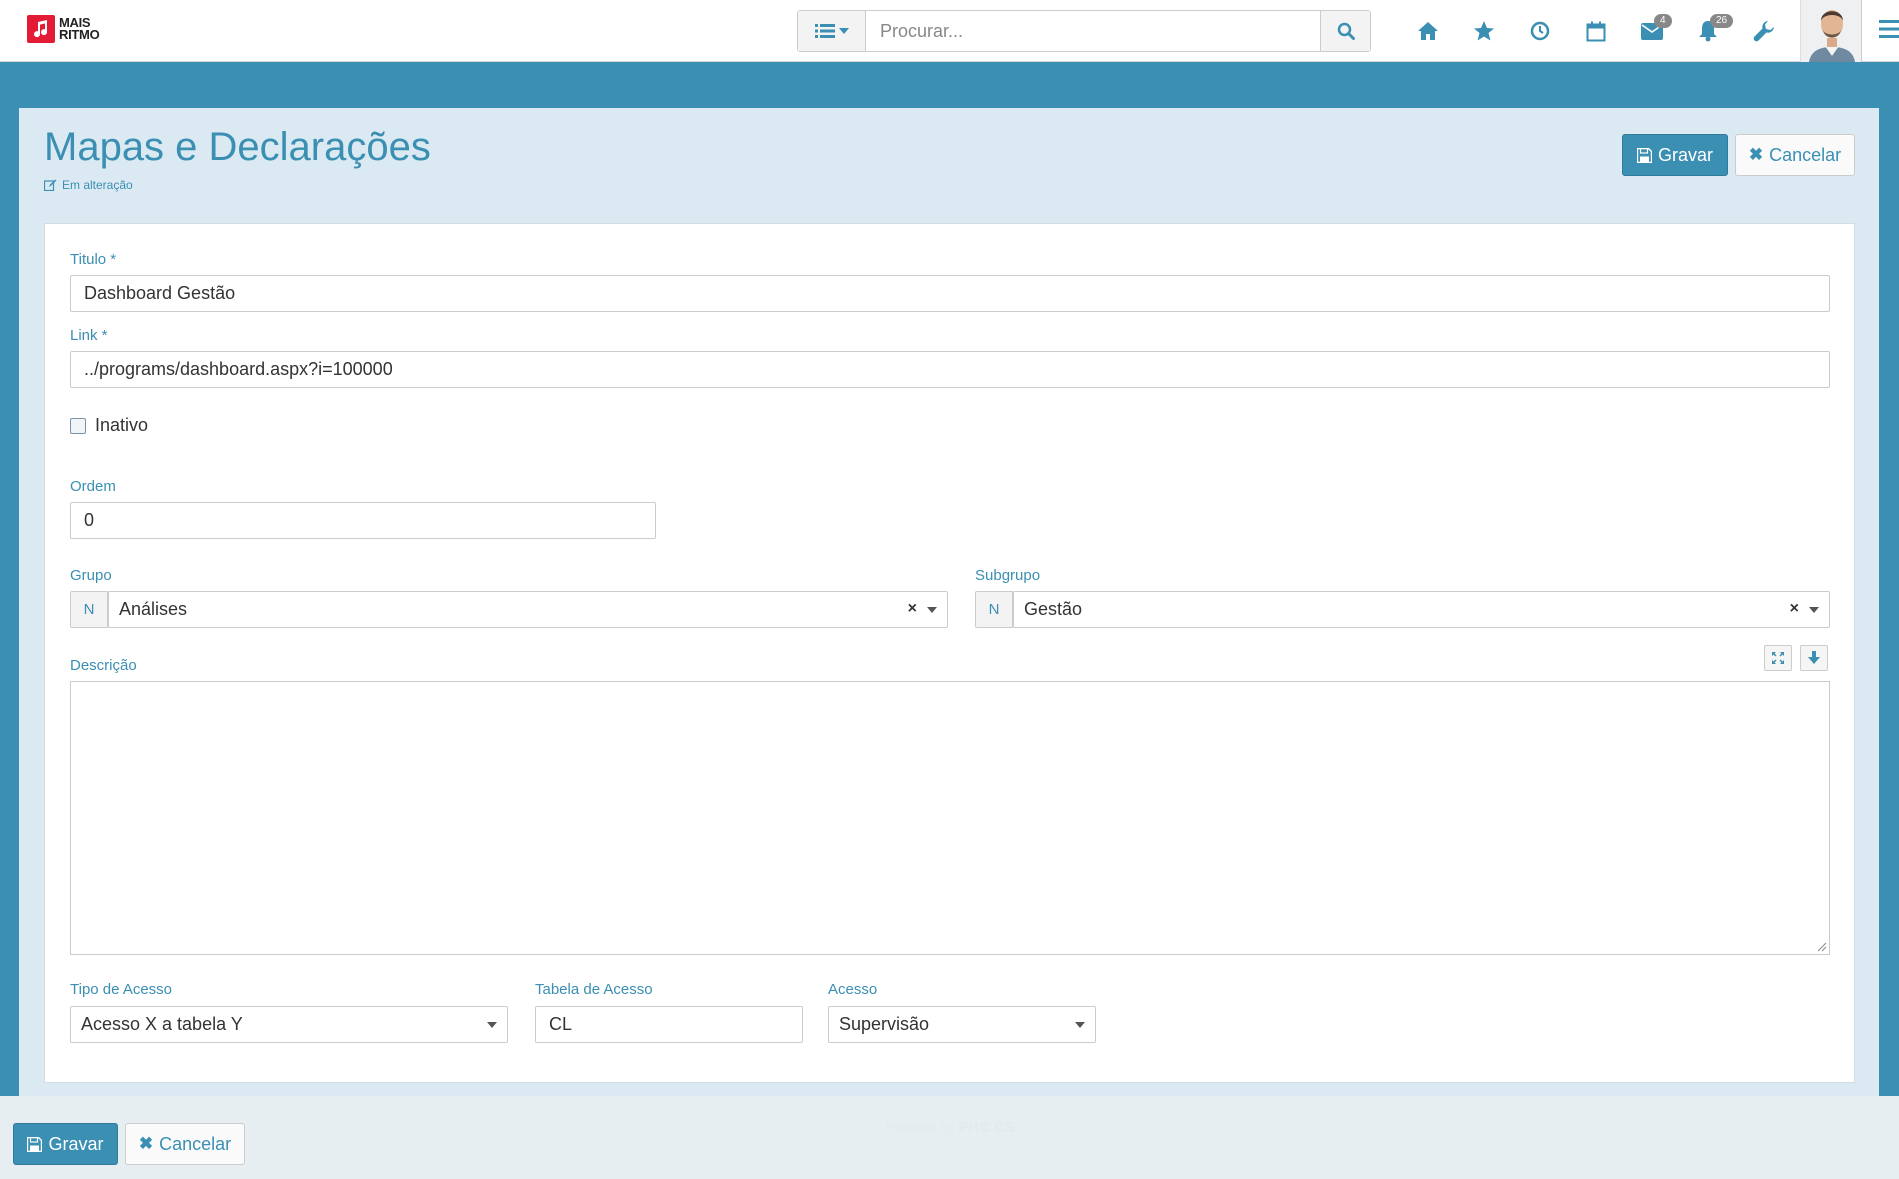  What do you see at coordinates (492, 1025) in the screenshot?
I see `tipo-acesso-caret-icon` at bounding box center [492, 1025].